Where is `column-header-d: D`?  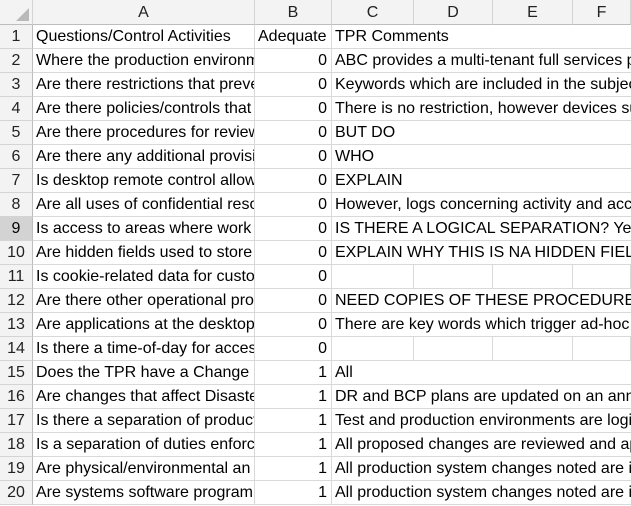 column-header-d: D is located at coordinates (453, 12).